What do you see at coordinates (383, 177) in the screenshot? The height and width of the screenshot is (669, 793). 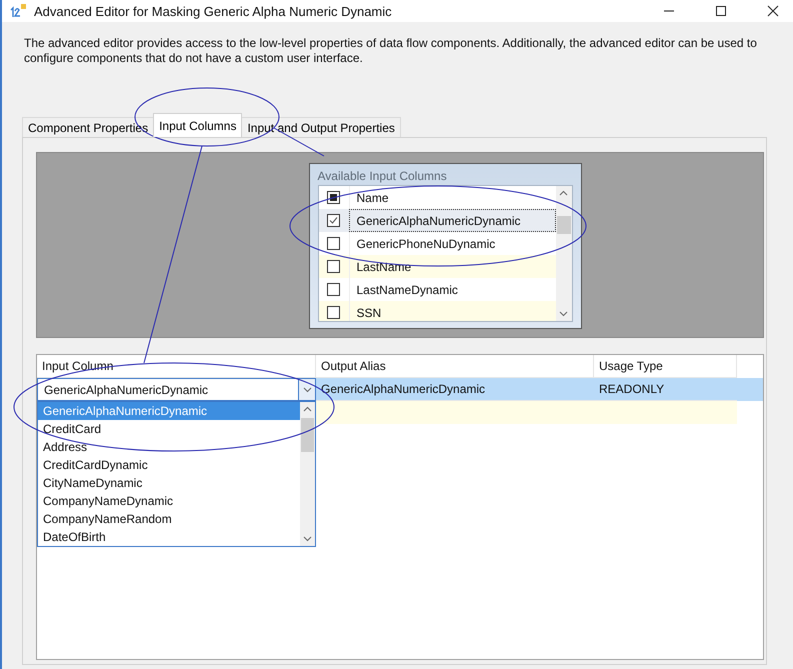 I see `box-title: Available Input Columns` at bounding box center [383, 177].